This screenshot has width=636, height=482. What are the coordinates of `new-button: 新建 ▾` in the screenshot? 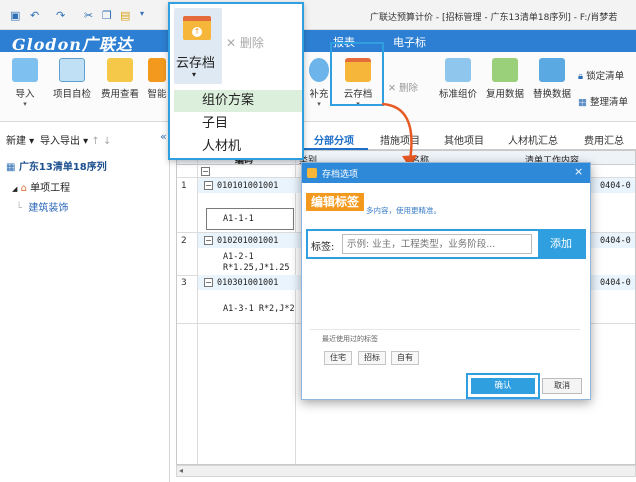 It's located at (20, 139).